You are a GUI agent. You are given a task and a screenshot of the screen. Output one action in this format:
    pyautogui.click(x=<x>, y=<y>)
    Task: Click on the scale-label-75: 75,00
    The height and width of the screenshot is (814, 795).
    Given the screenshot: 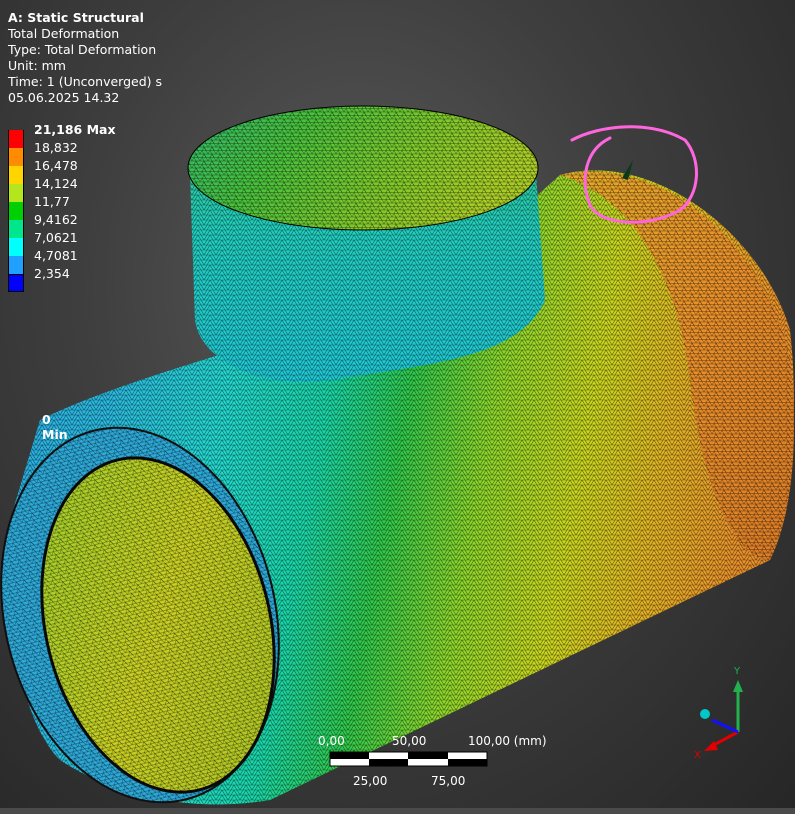 What is the action you would take?
    pyautogui.click(x=448, y=781)
    